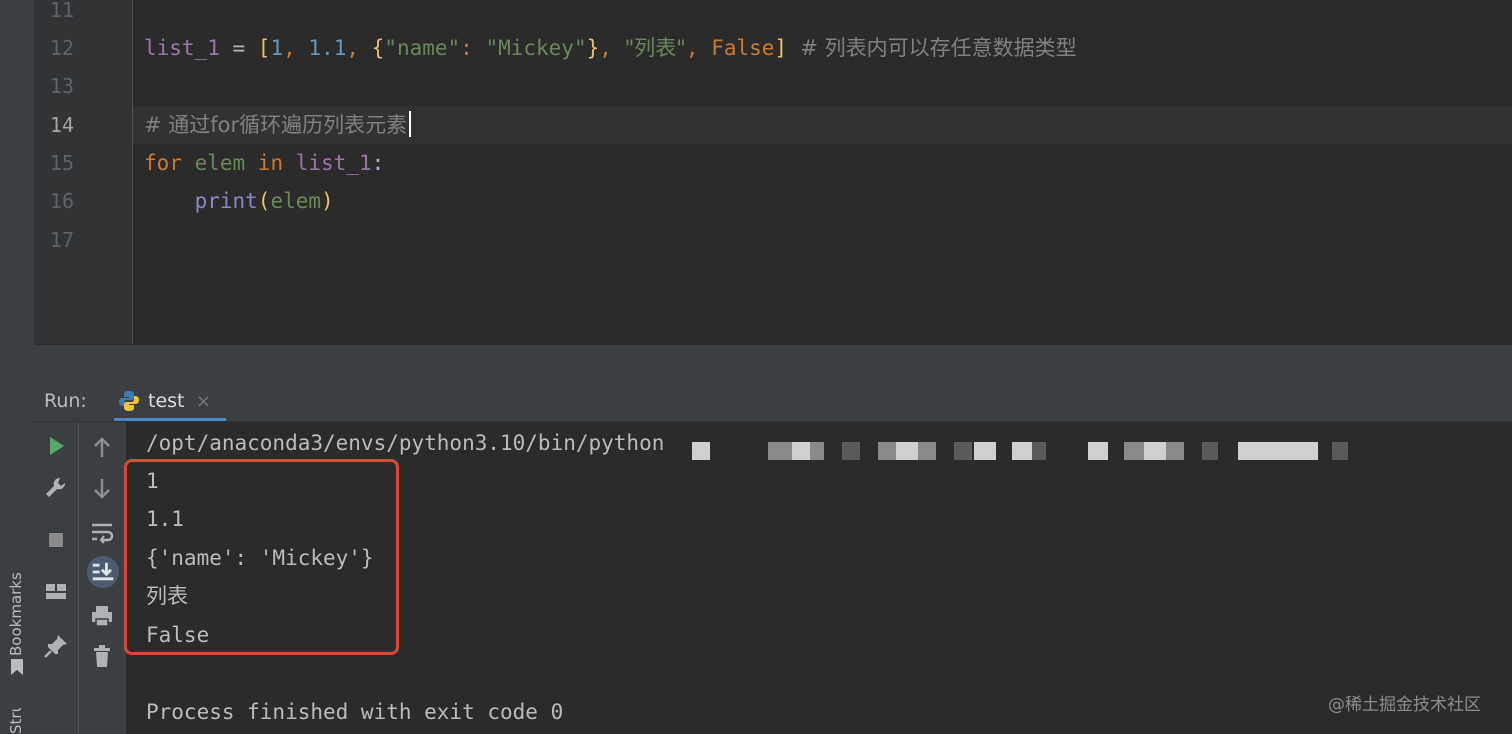  I want to click on run-tab-label: test, so click(166, 401).